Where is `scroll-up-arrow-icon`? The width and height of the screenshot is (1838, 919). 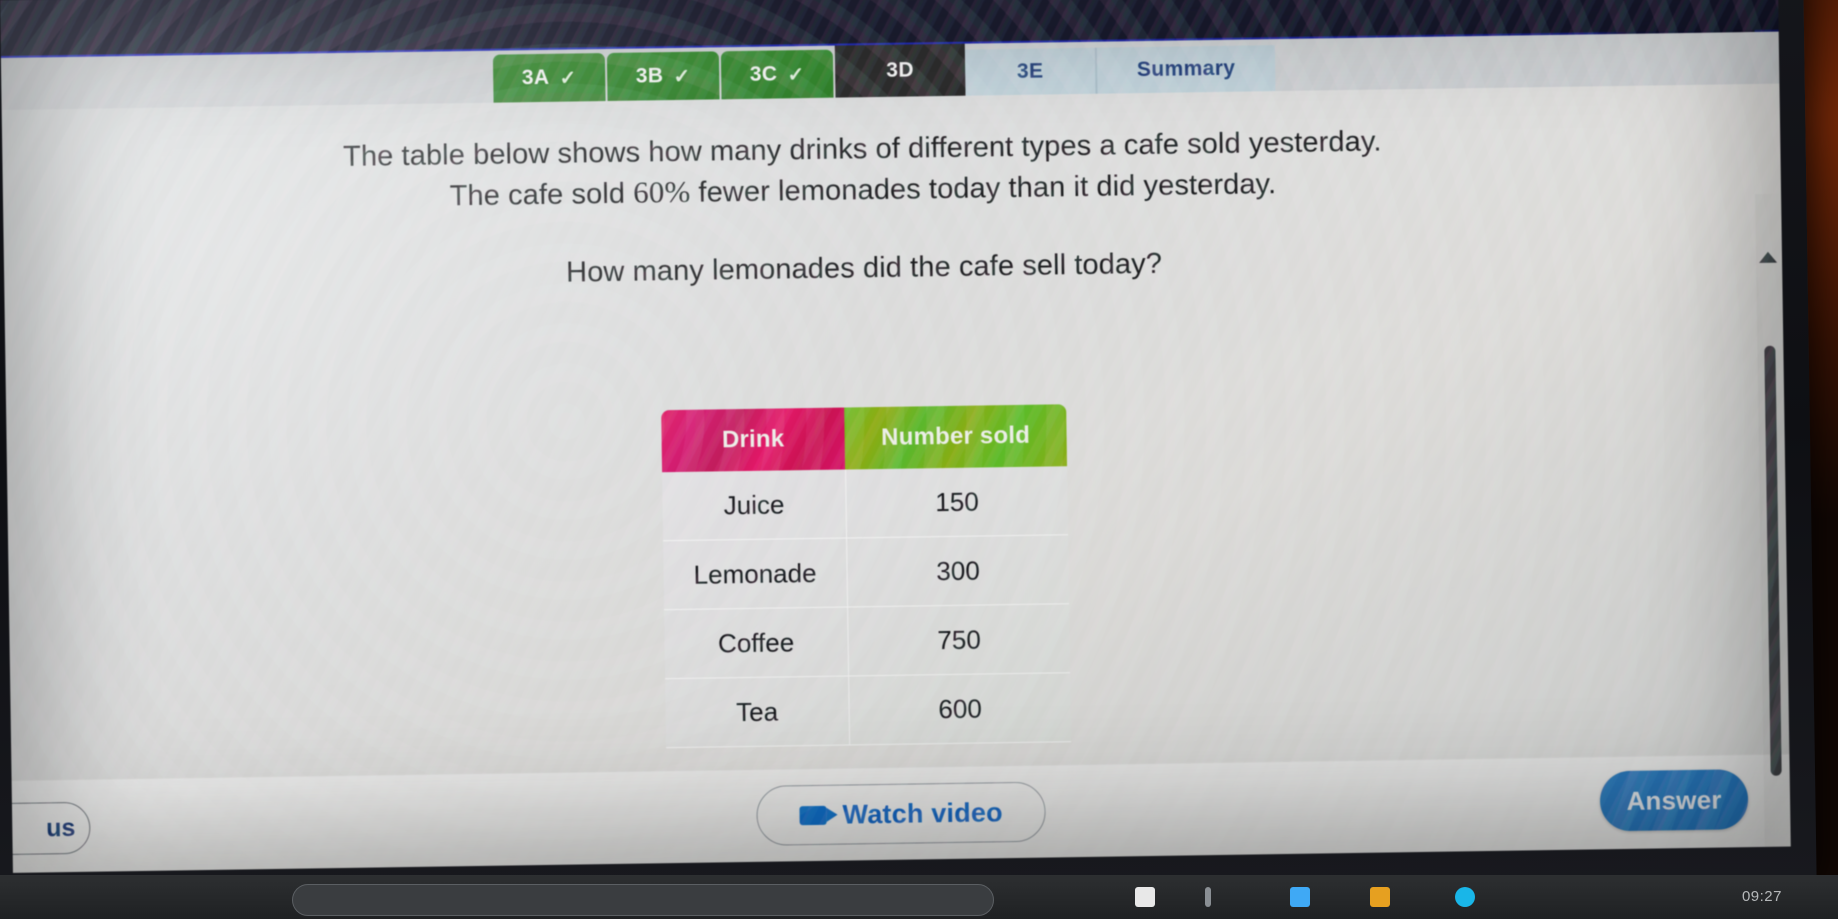 scroll-up-arrow-icon is located at coordinates (1768, 257).